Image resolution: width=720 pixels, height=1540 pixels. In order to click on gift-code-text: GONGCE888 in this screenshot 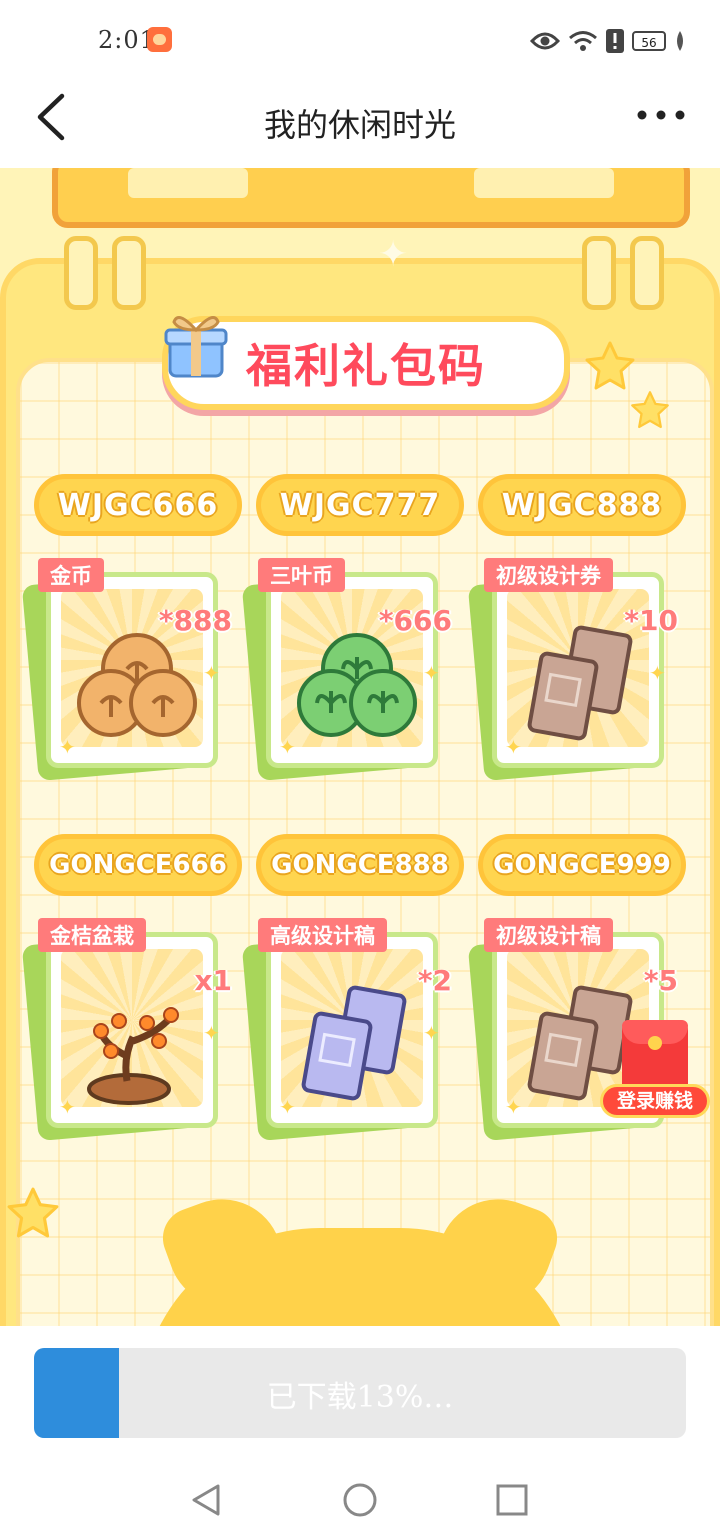, I will do `click(360, 865)`.